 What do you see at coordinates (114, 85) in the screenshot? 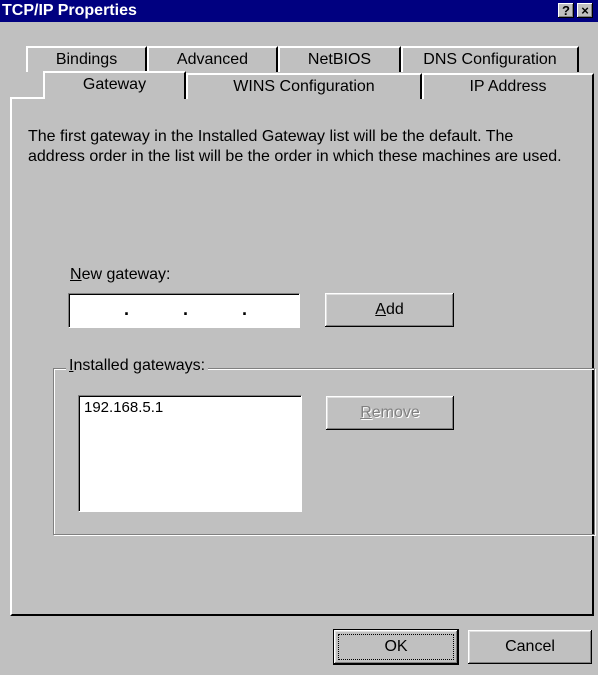
I see `tab-gateway: Gateway` at bounding box center [114, 85].